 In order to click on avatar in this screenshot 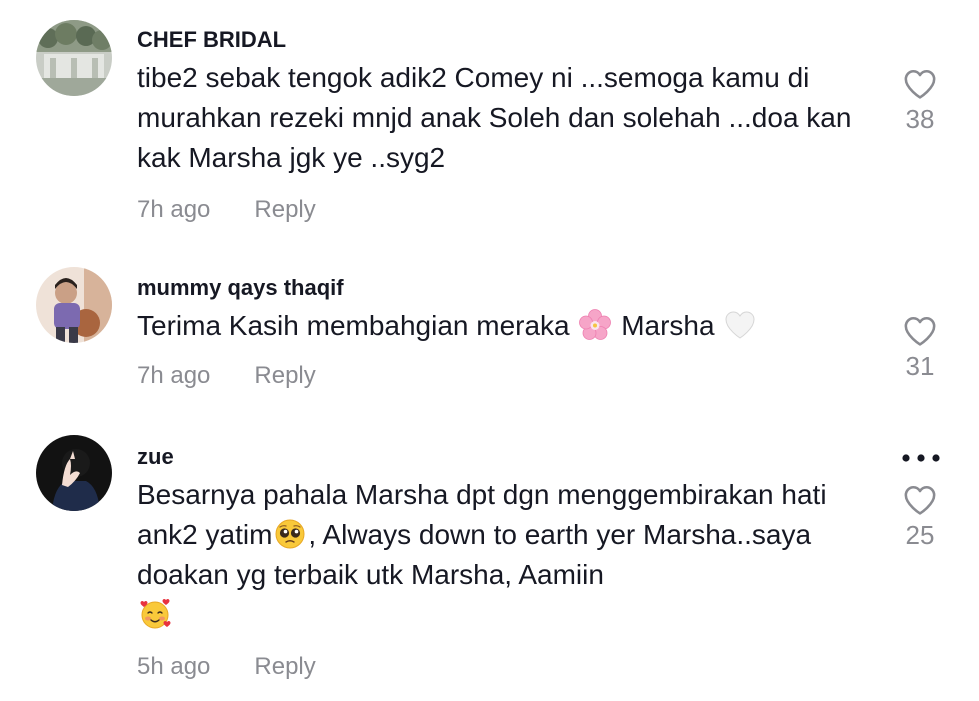, I will do `click(74, 473)`.